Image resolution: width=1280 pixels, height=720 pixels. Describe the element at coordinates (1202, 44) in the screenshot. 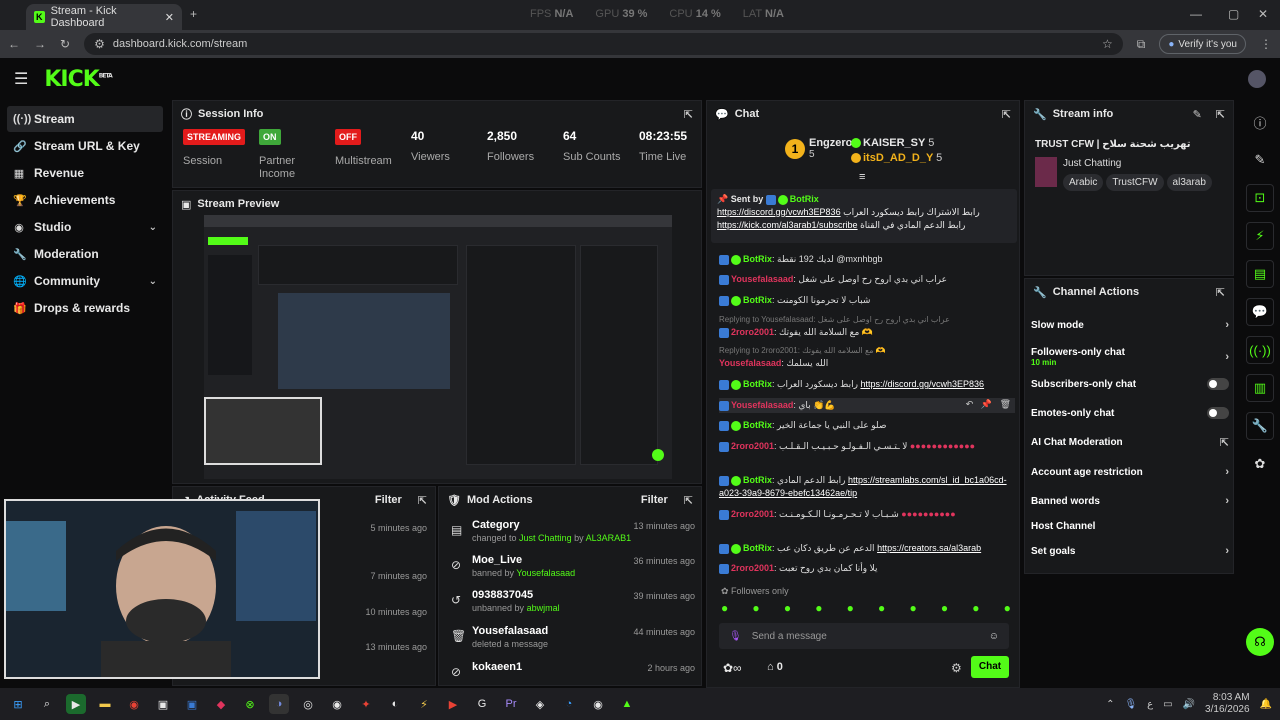

I see `verify-button: ● Verify it's you` at that location.